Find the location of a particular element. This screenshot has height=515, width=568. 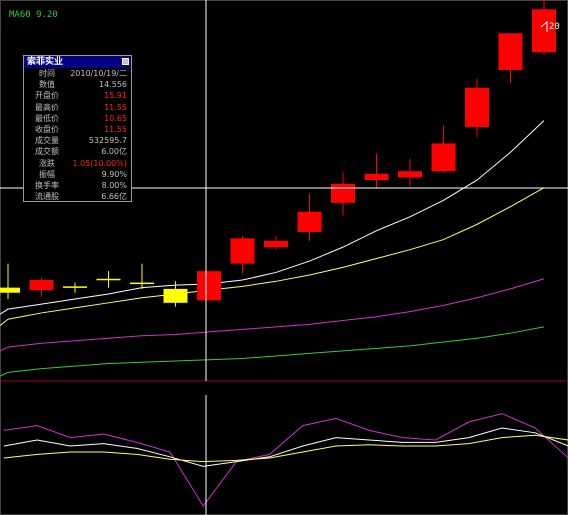

info-value: 6.00亿 is located at coordinates (114, 152).